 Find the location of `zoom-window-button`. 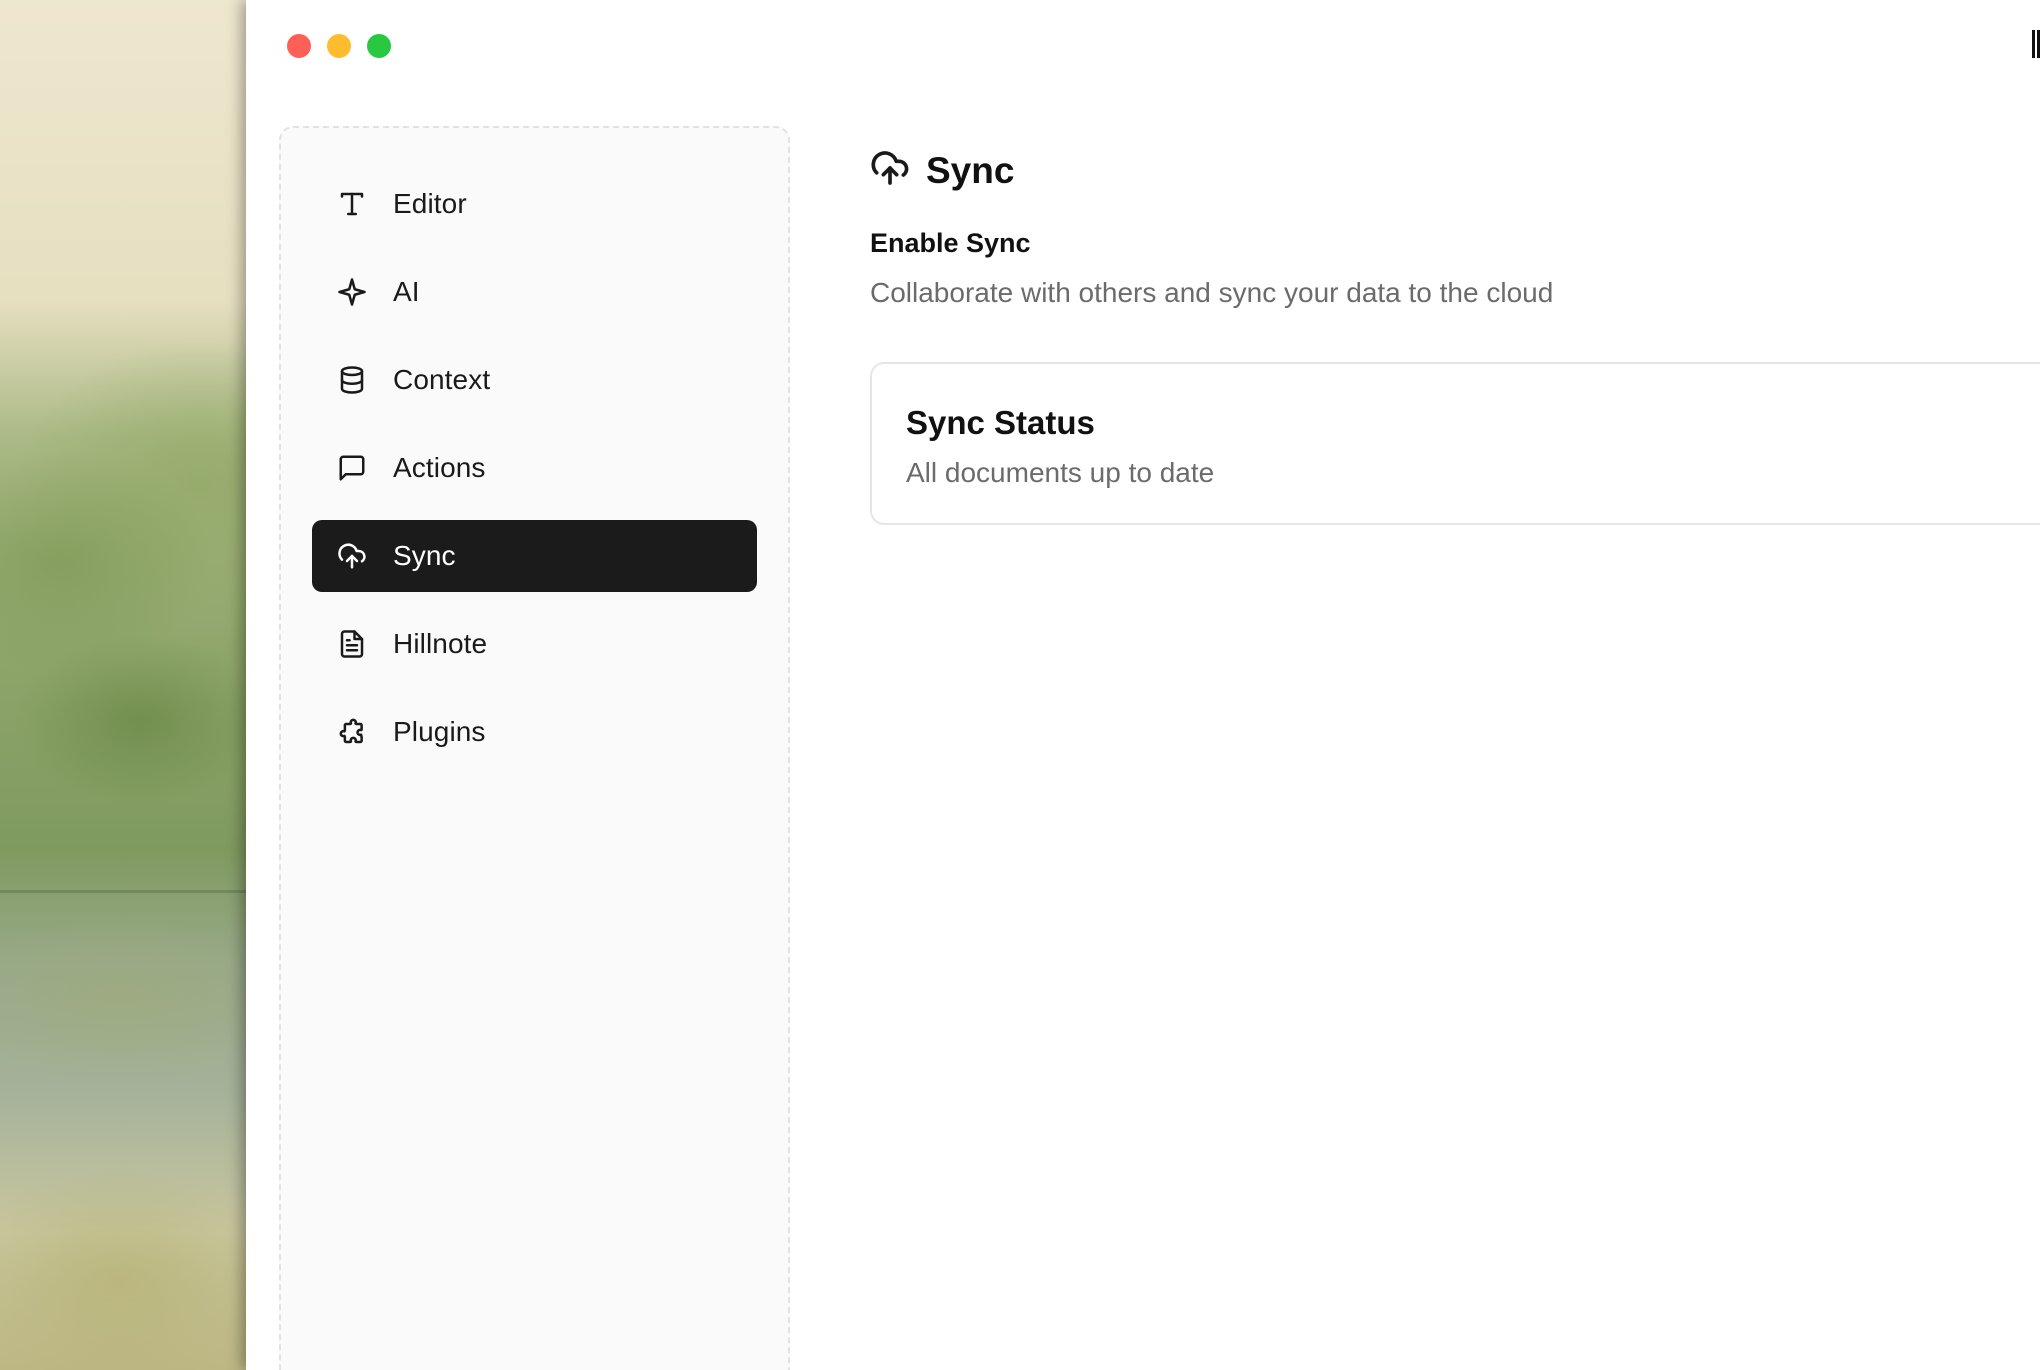

zoom-window-button is located at coordinates (379, 46).